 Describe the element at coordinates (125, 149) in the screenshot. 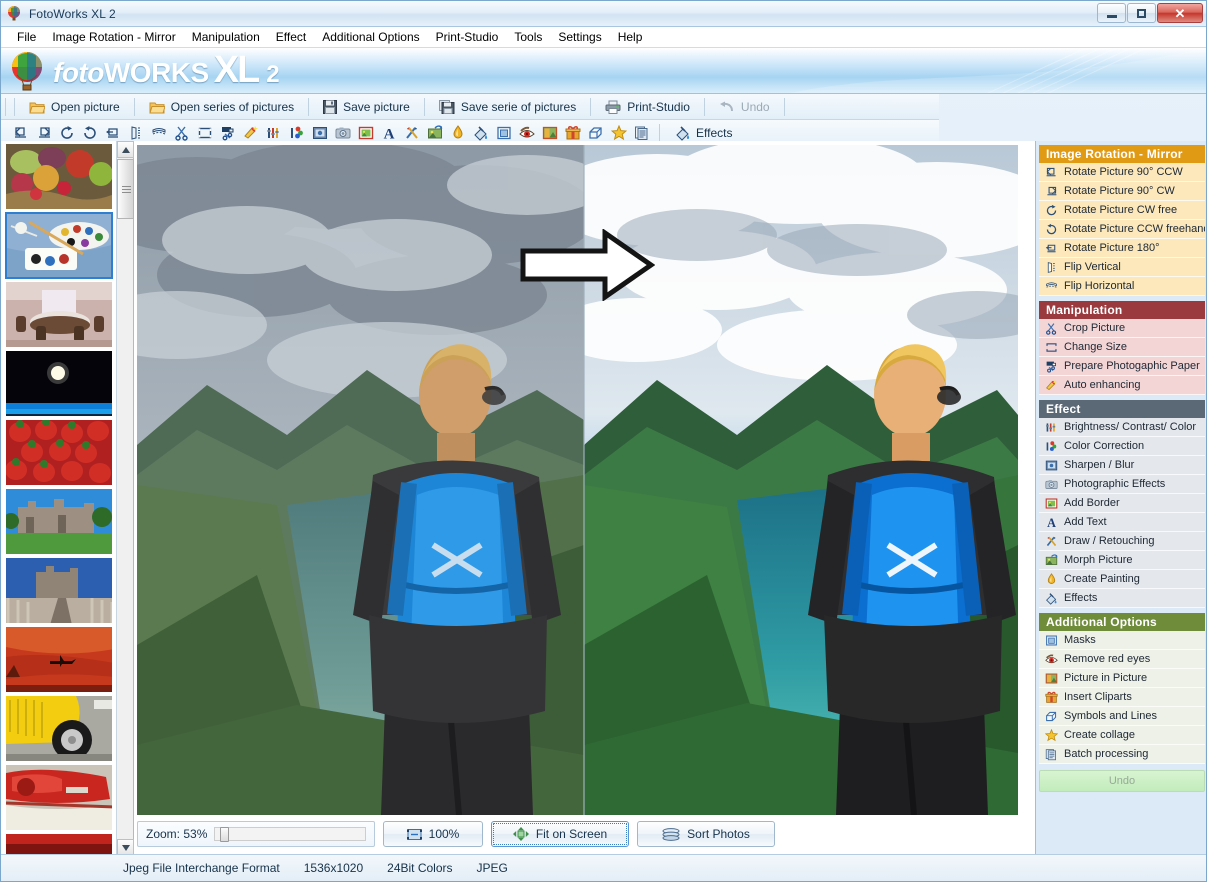

I see `scroll-up-button` at that location.